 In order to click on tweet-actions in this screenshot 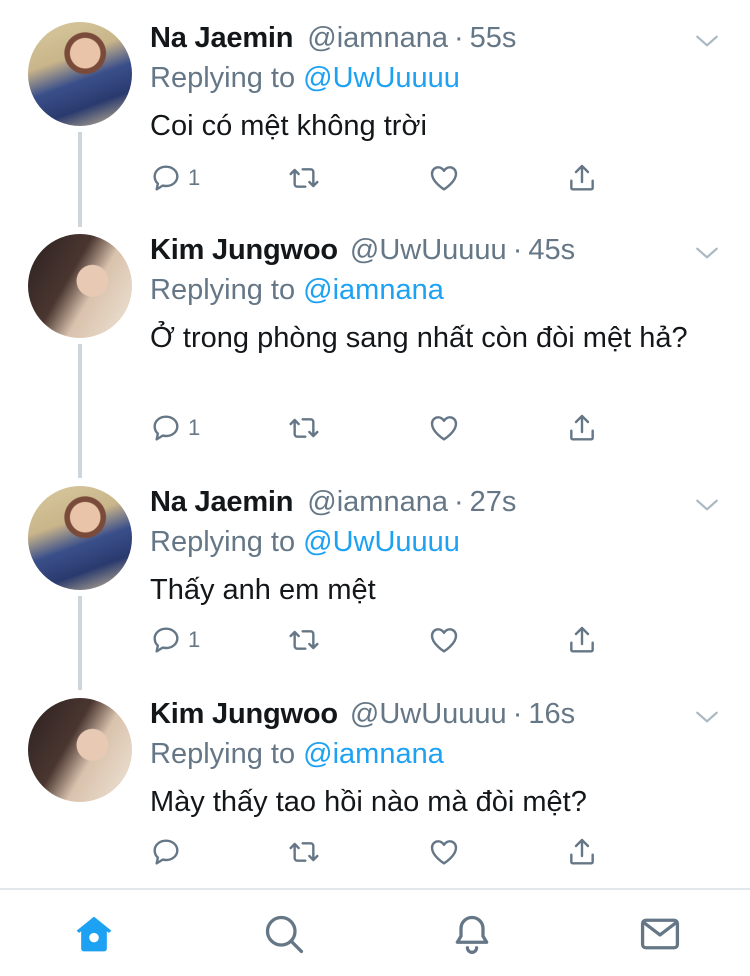, I will do `click(385, 852)`.